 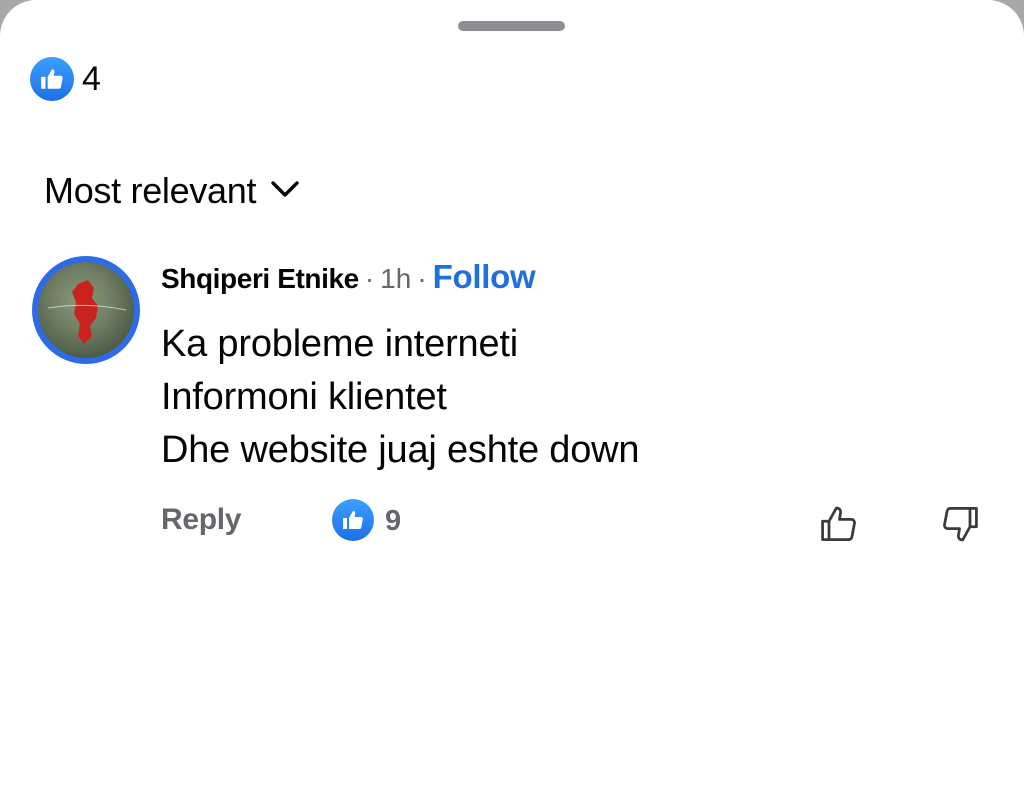 I want to click on avatar-image, so click(x=86, y=310).